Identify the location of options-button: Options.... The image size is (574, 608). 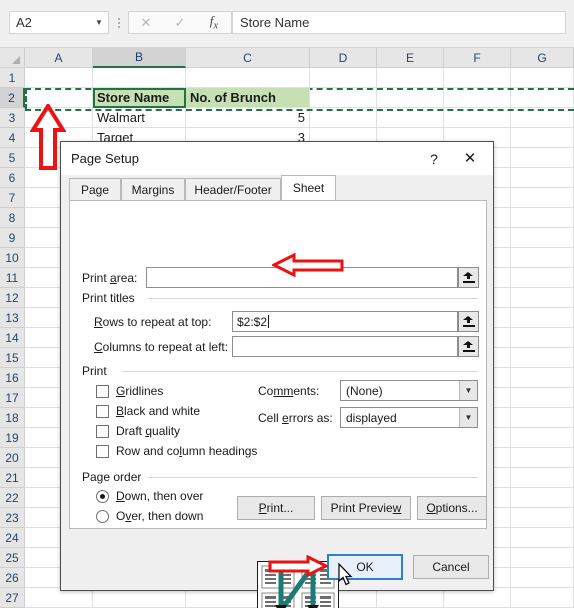
(452, 508).